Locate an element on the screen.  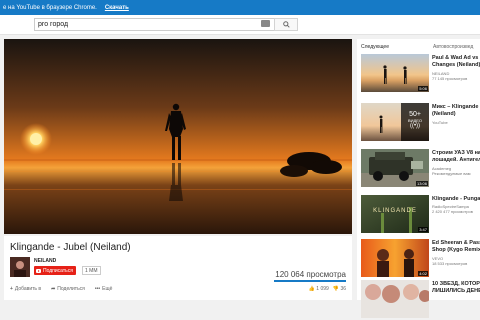
autoplay-toggle: Автовоспроизвед is located at coordinates (453, 47).